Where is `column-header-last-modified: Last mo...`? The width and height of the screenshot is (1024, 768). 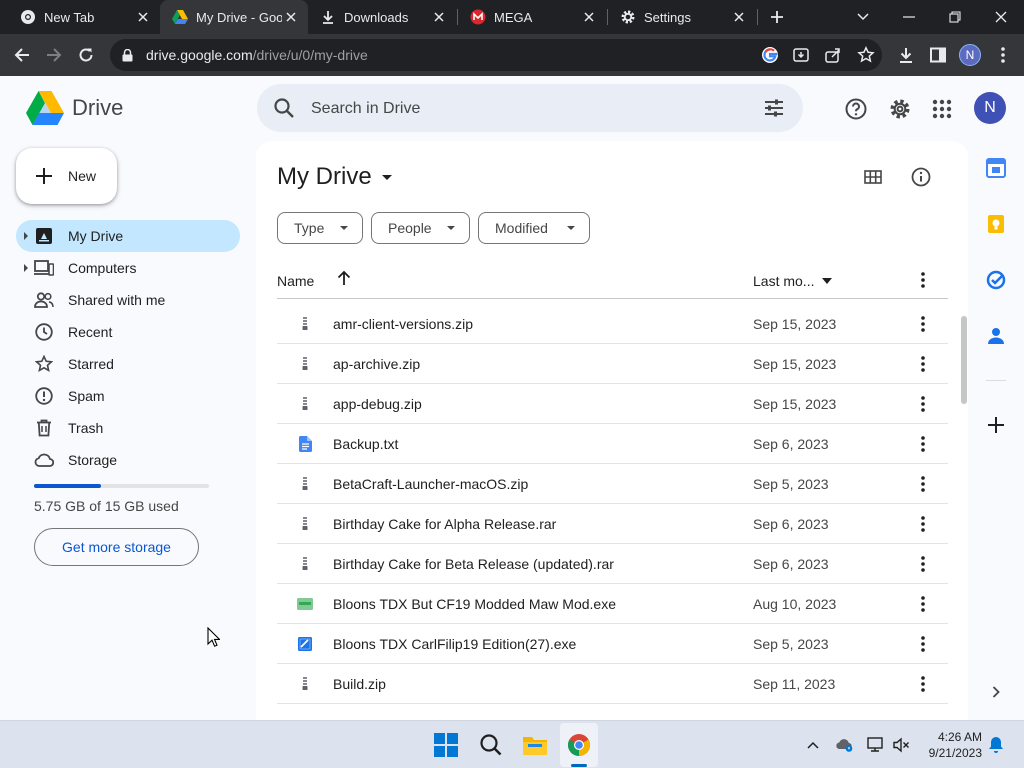 column-header-last-modified: Last mo... is located at coordinates (783, 281).